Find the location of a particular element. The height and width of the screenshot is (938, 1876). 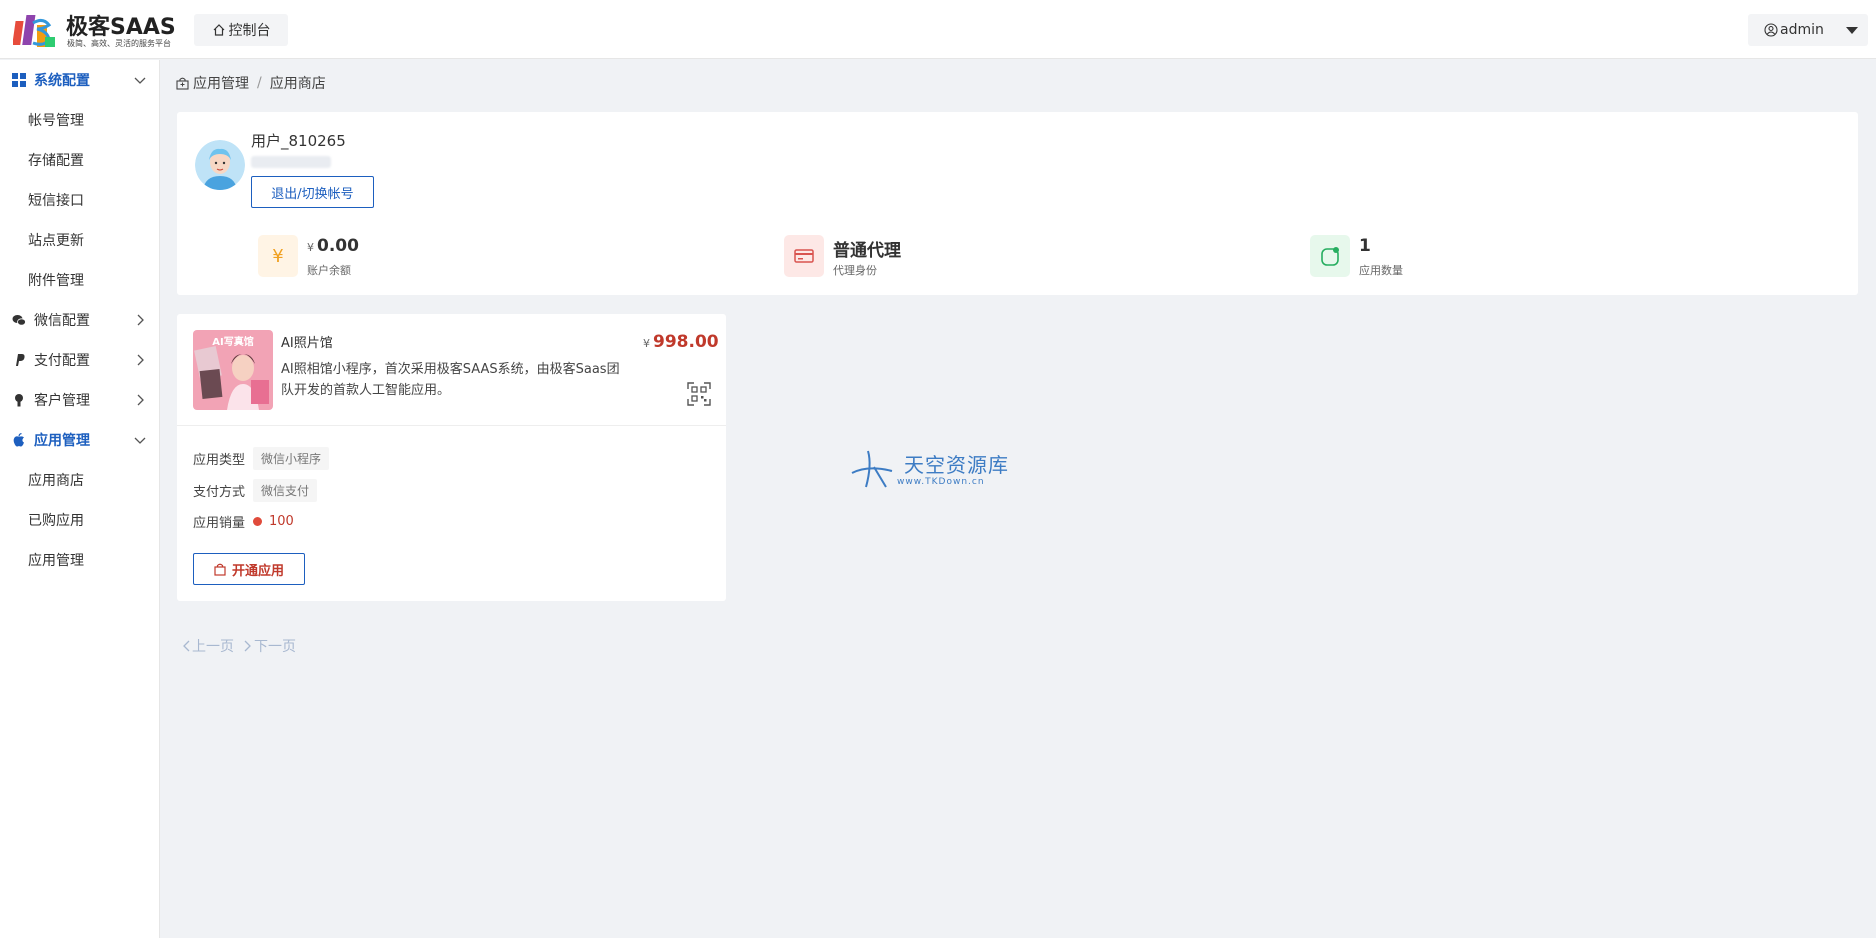

menu-wechat-config: 微信配置 is located at coordinates (80, 320).